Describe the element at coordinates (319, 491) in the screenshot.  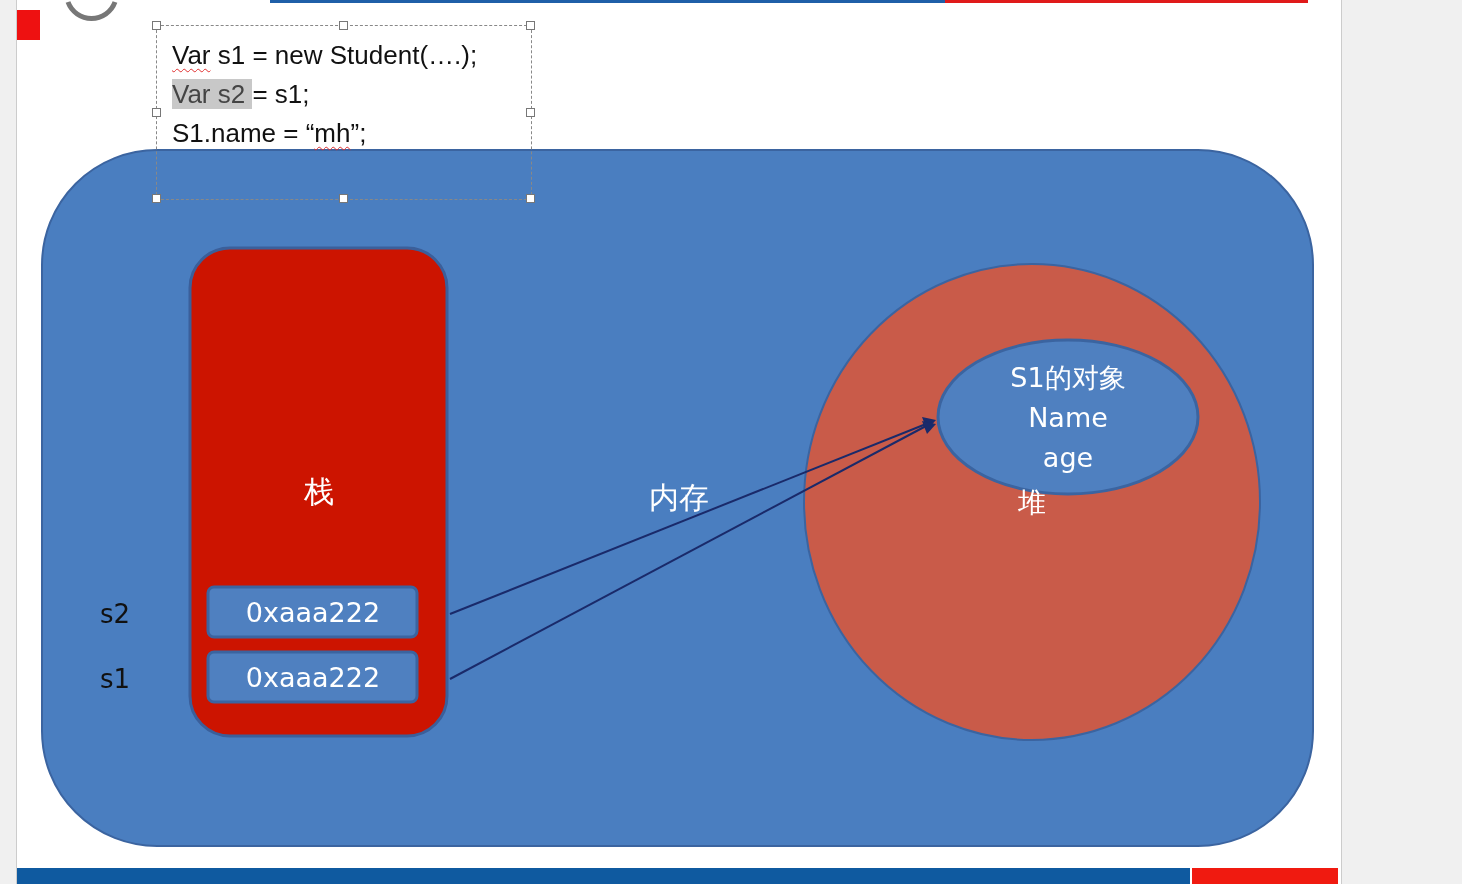
I see `stack-label: 栈` at that location.